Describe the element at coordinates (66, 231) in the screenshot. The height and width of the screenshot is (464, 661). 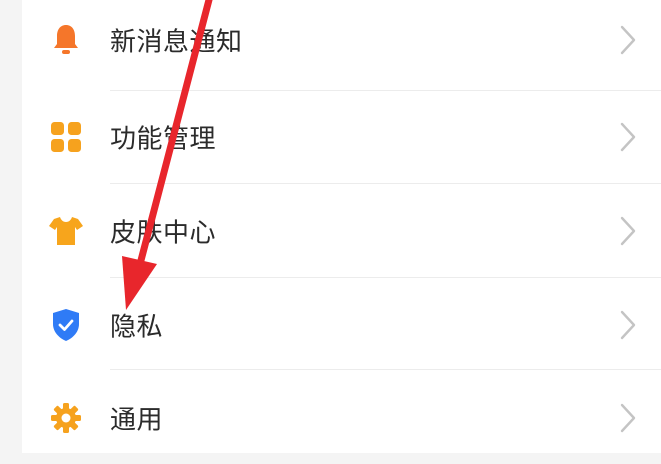
I see `tshirt-icon` at that location.